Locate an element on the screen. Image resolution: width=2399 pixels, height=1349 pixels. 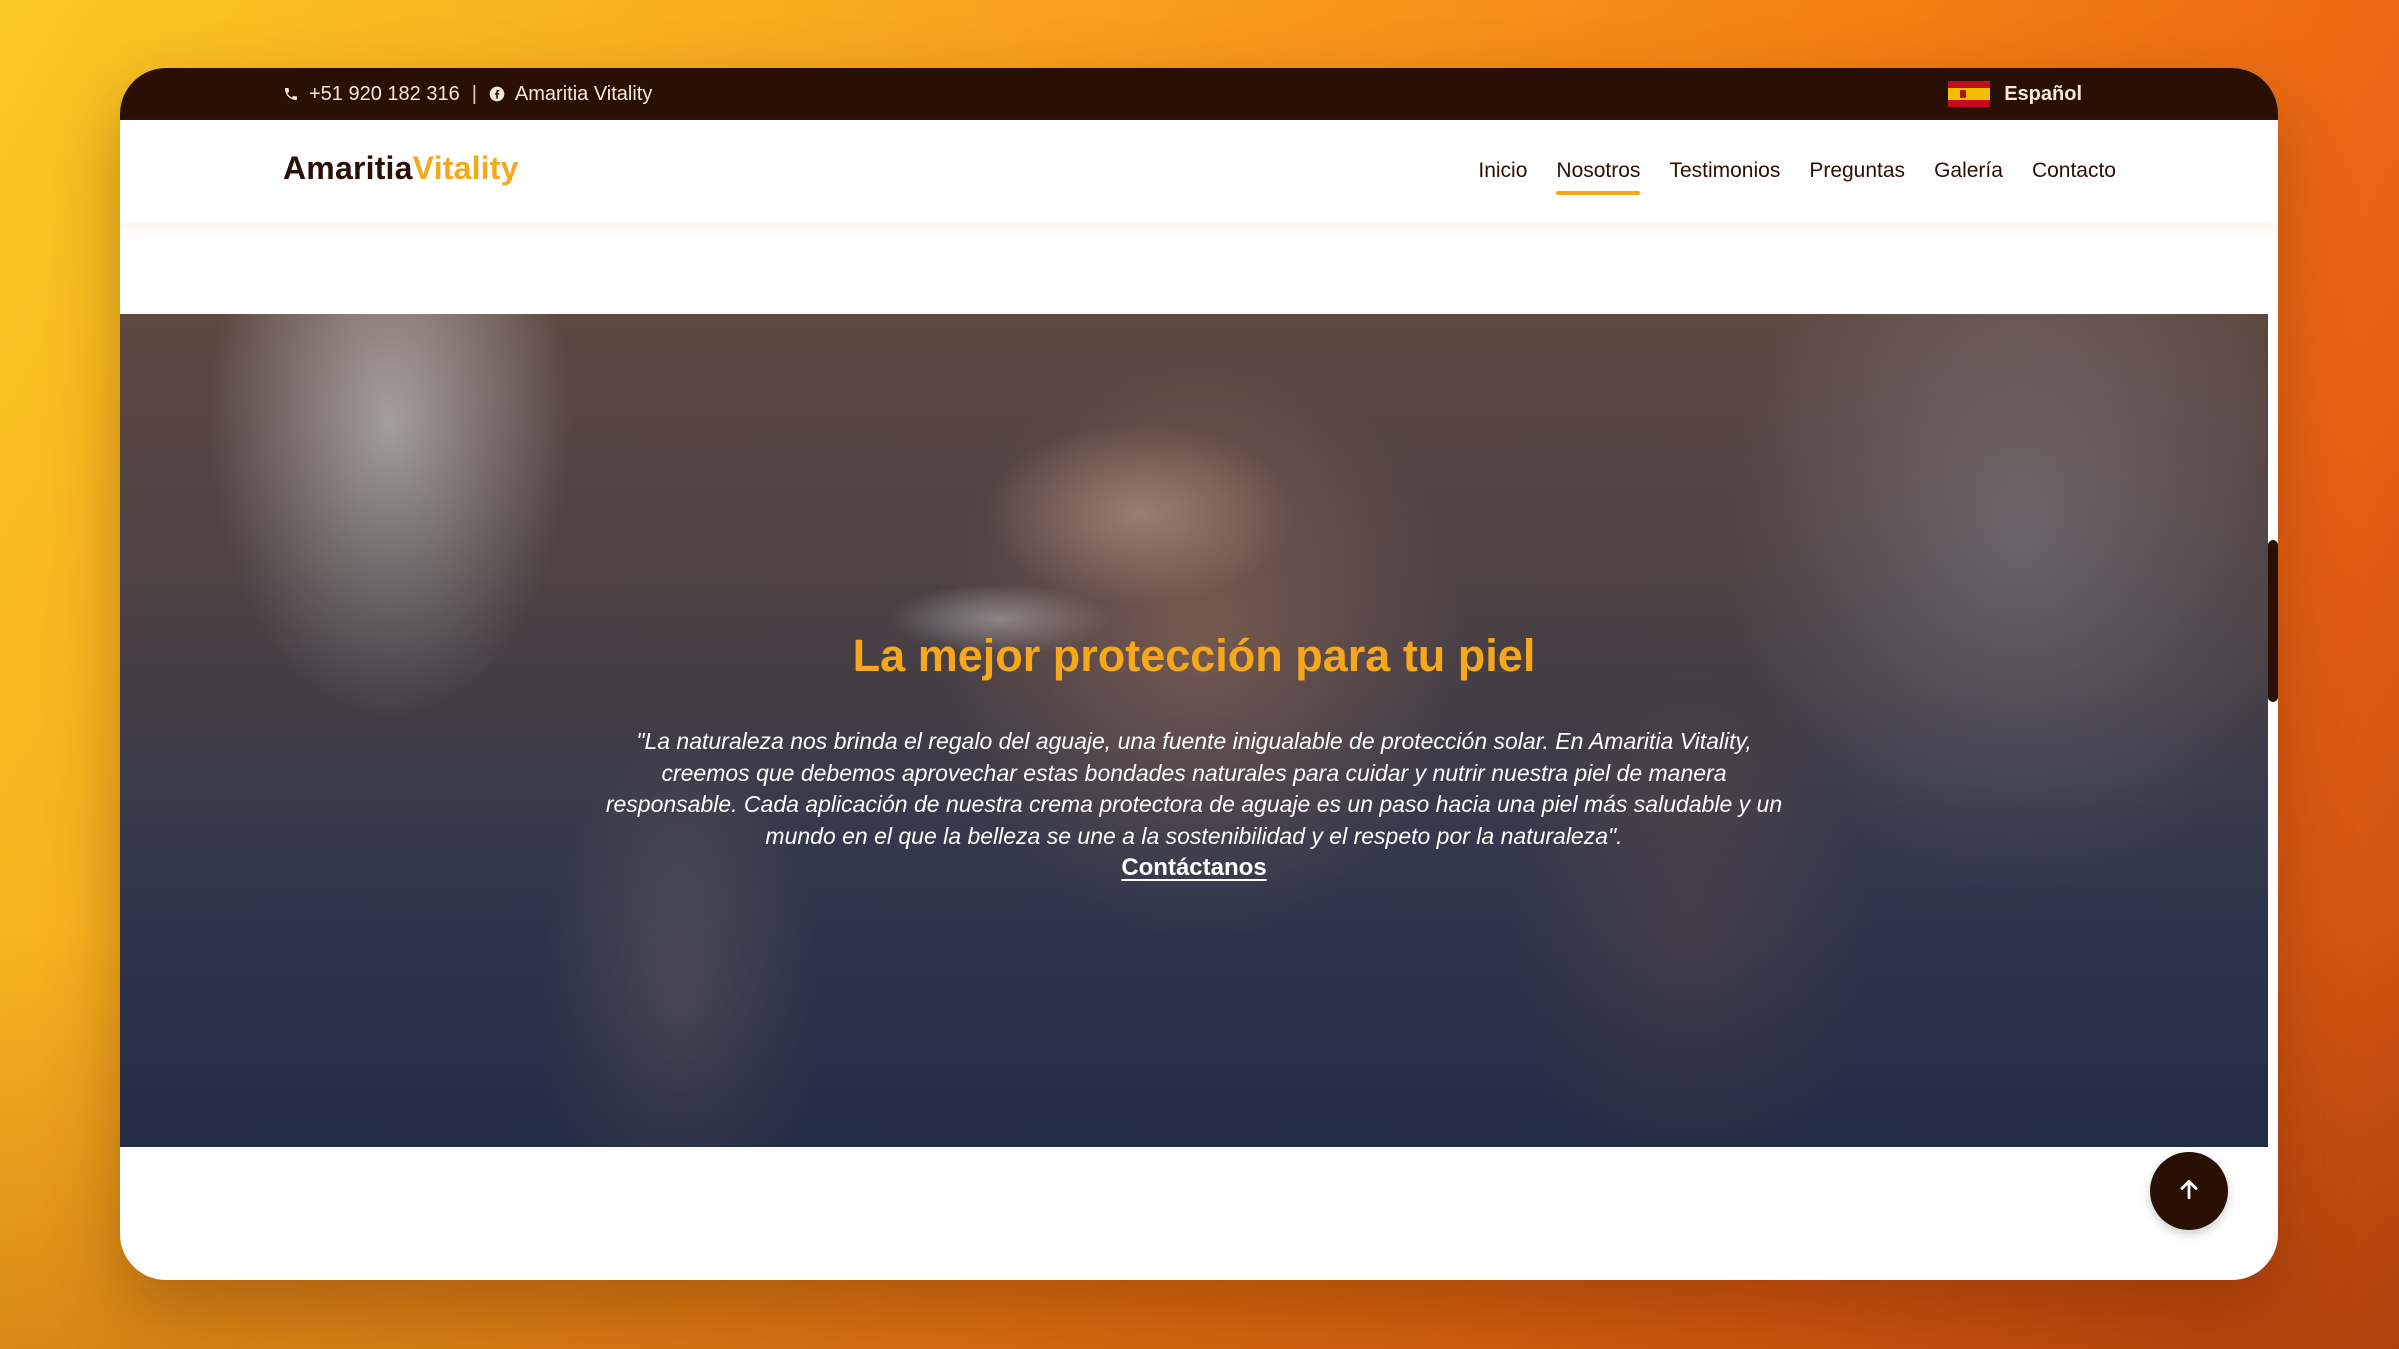
logo-text-accent: Vitality is located at coordinates (465, 168).